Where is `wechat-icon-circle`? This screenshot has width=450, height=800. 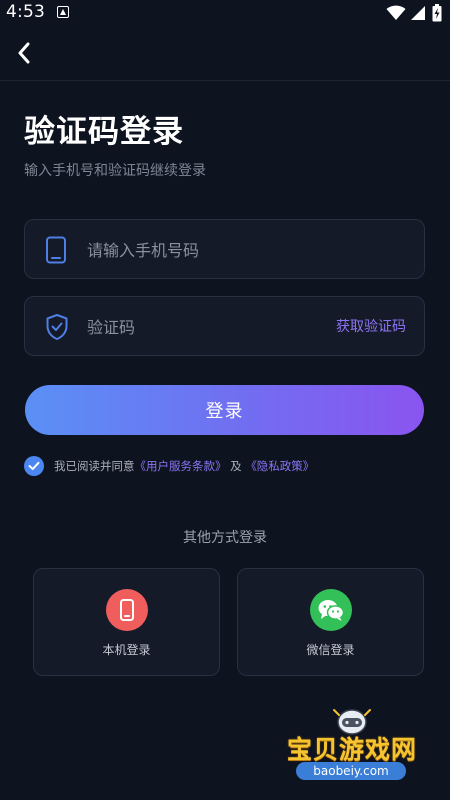 wechat-icon-circle is located at coordinates (331, 610).